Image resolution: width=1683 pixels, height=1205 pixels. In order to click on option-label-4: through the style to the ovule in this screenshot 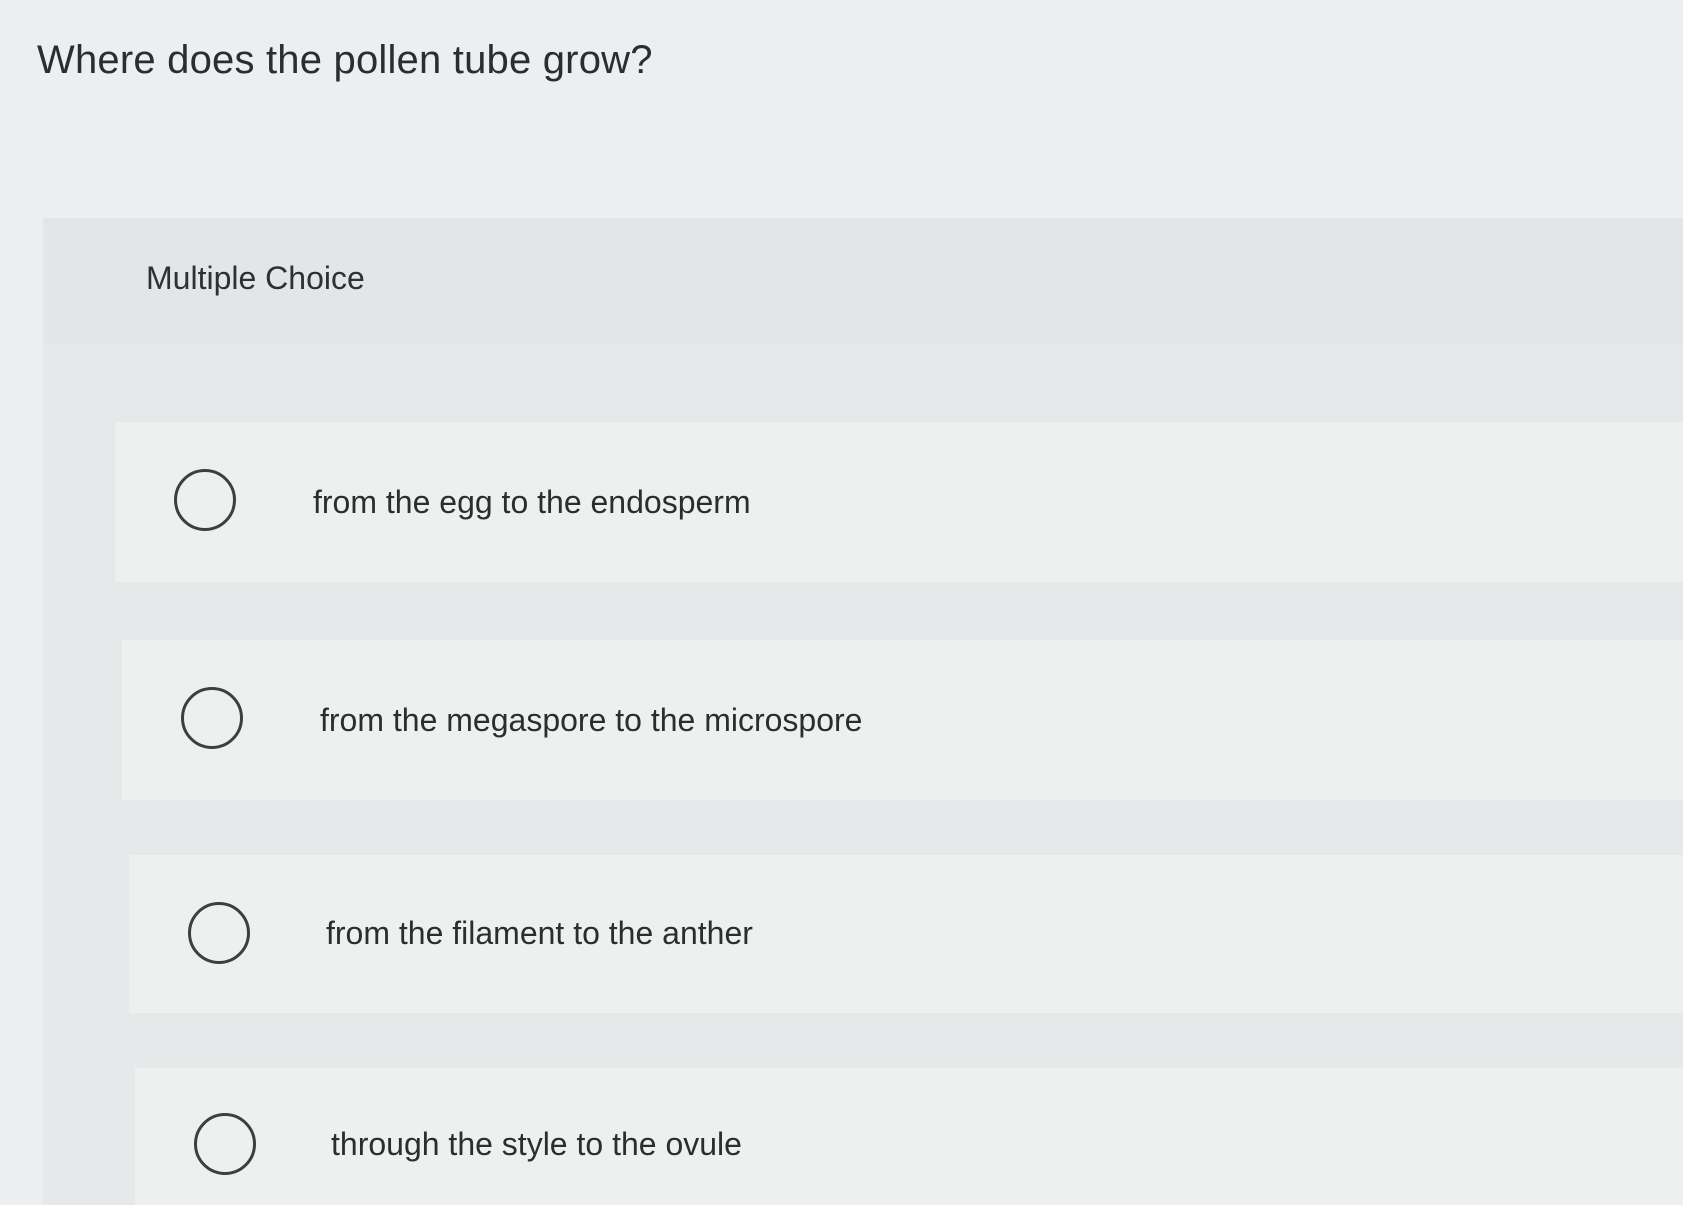, I will do `click(536, 1144)`.